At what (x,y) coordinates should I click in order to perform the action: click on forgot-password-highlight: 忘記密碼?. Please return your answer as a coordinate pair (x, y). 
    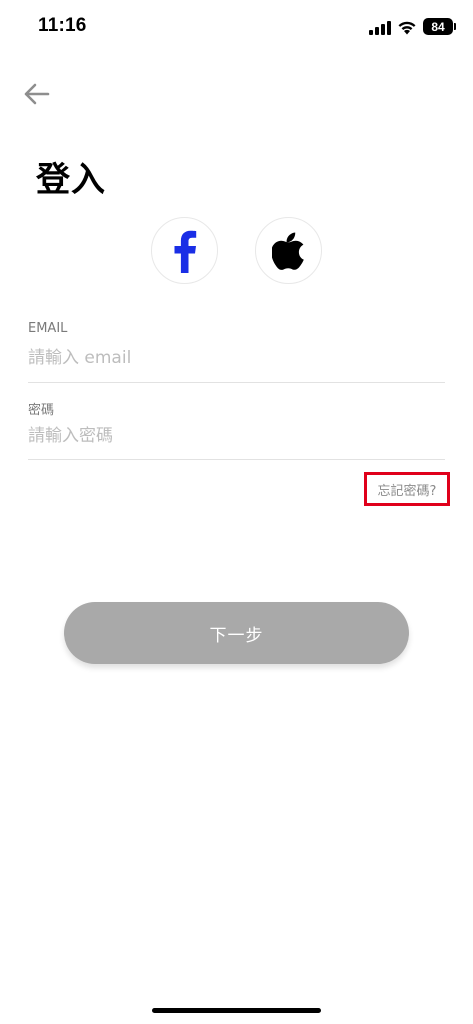
    Looking at the image, I should click on (407, 489).